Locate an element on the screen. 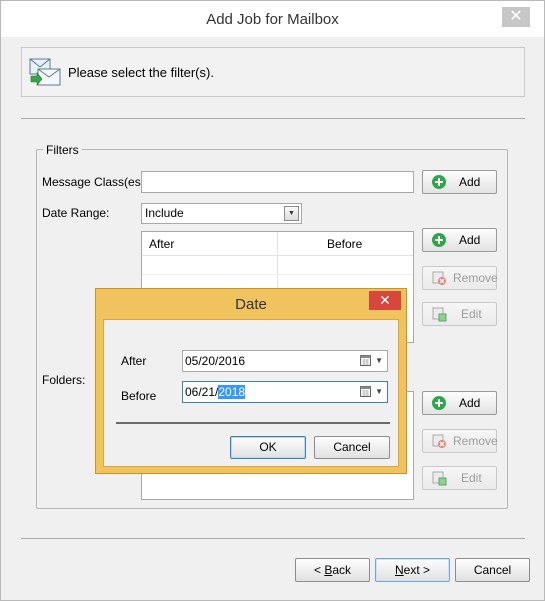 This screenshot has height=601, width=545. before-label: Before is located at coordinates (139, 396).